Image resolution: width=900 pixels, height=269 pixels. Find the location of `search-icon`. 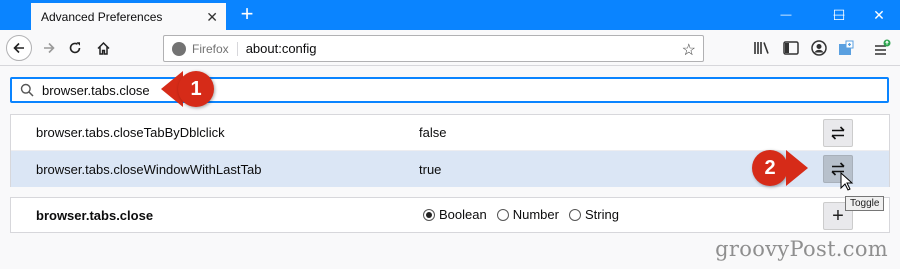

search-icon is located at coordinates (27, 90).